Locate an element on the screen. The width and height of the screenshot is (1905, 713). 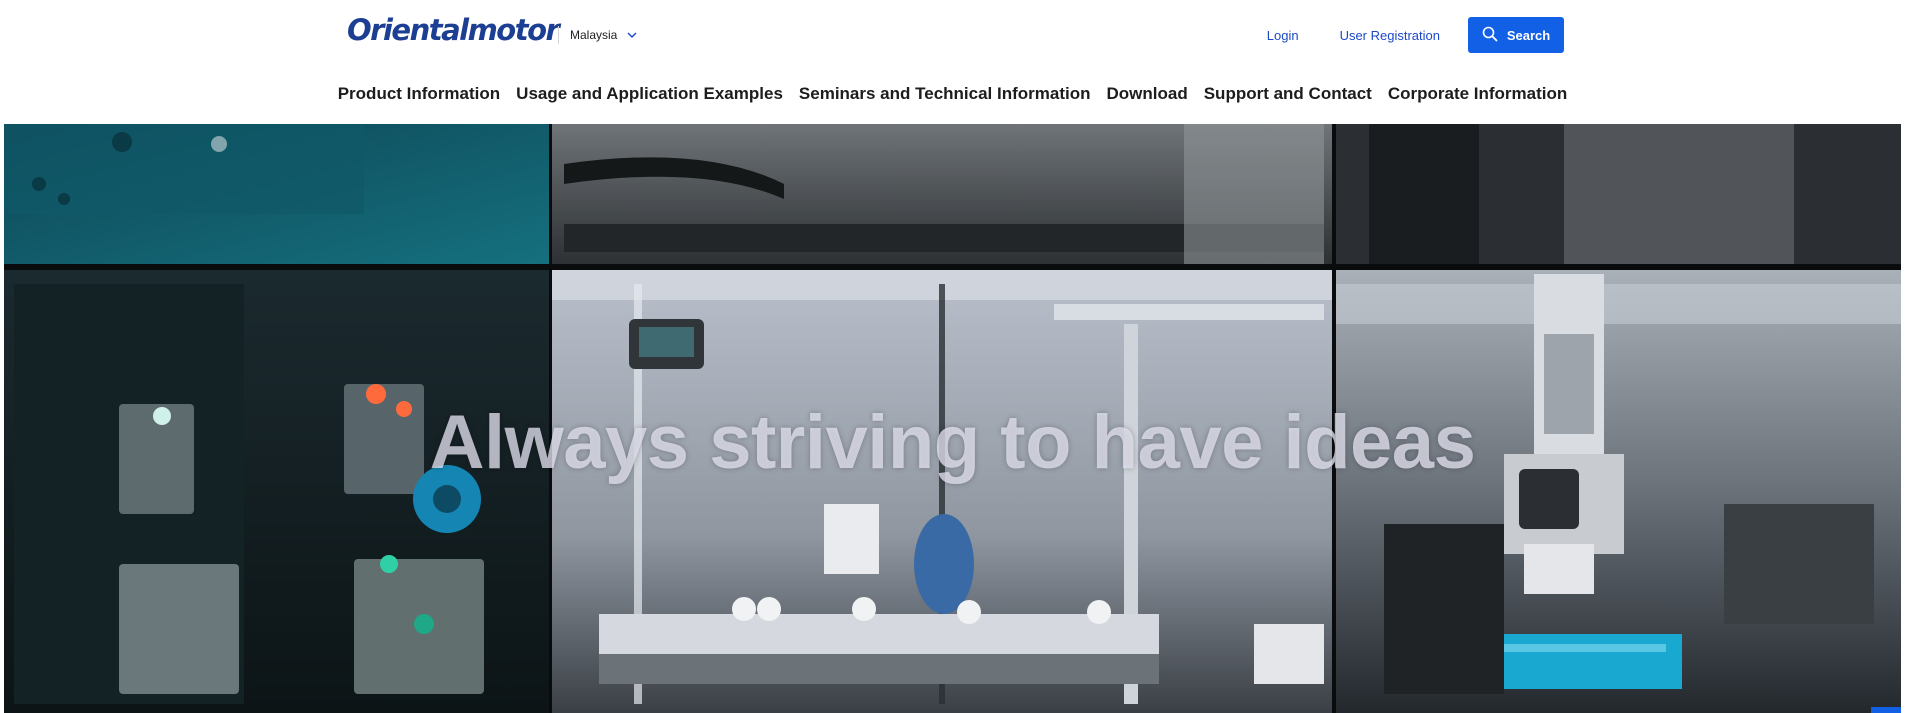
chevron-down-icon is located at coordinates (632, 35).